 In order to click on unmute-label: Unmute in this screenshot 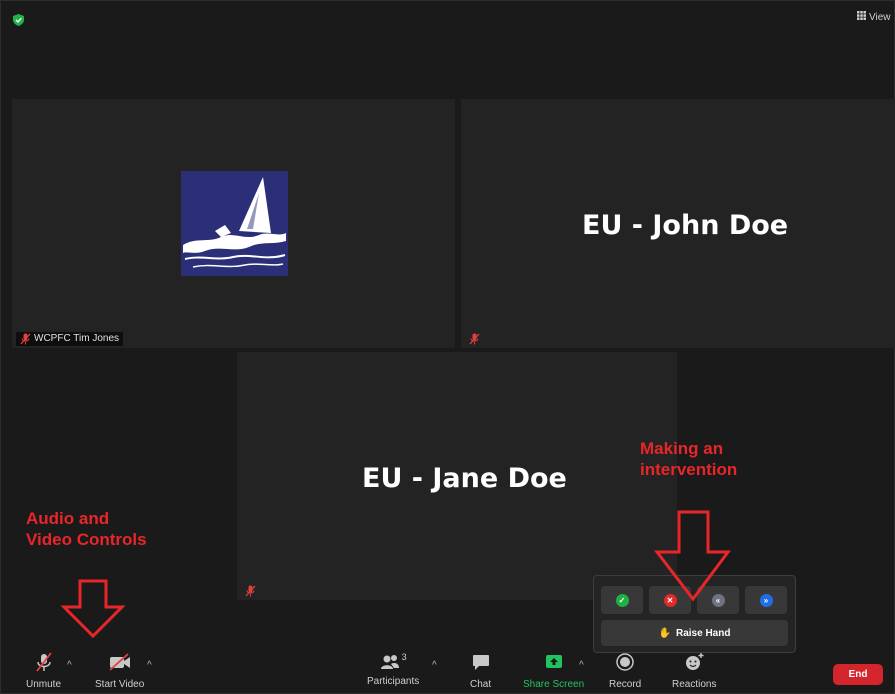, I will do `click(44, 684)`.